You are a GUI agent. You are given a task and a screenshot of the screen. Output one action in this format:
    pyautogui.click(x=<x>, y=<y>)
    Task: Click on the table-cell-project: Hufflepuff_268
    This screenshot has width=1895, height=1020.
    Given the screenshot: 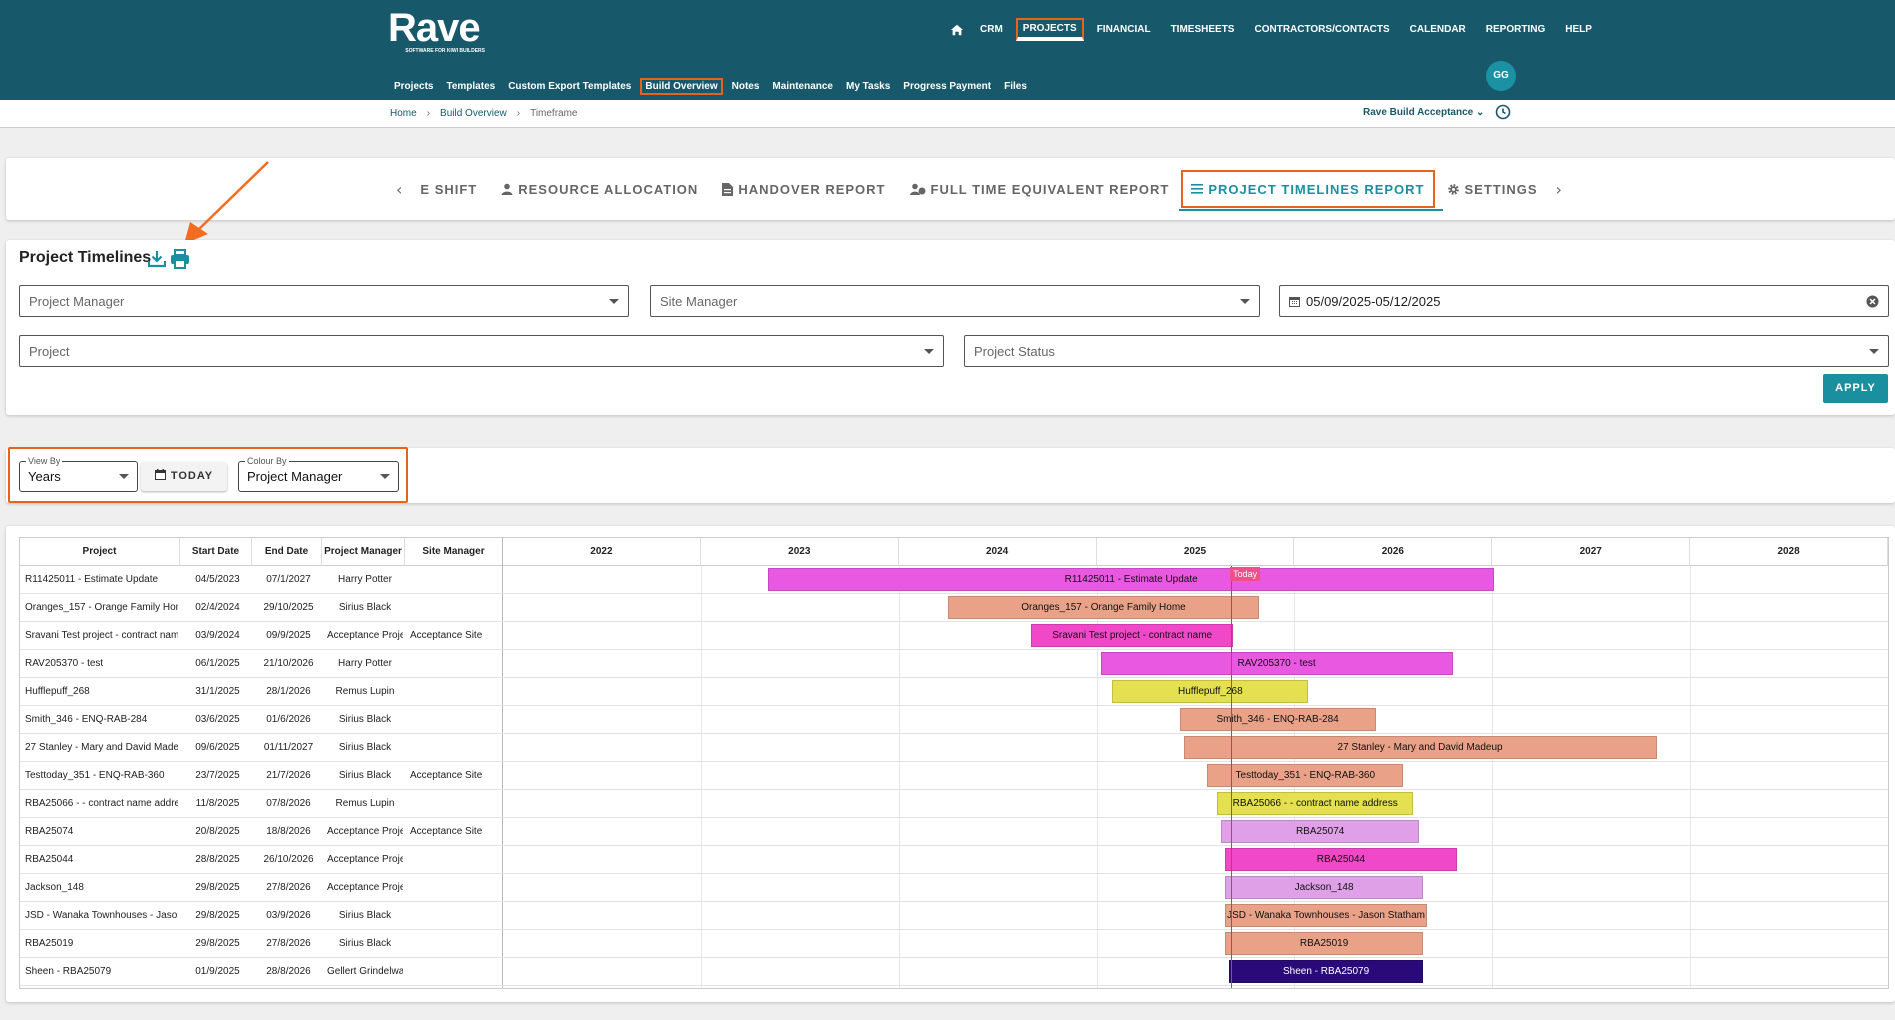 What is the action you would take?
    pyautogui.click(x=101, y=692)
    